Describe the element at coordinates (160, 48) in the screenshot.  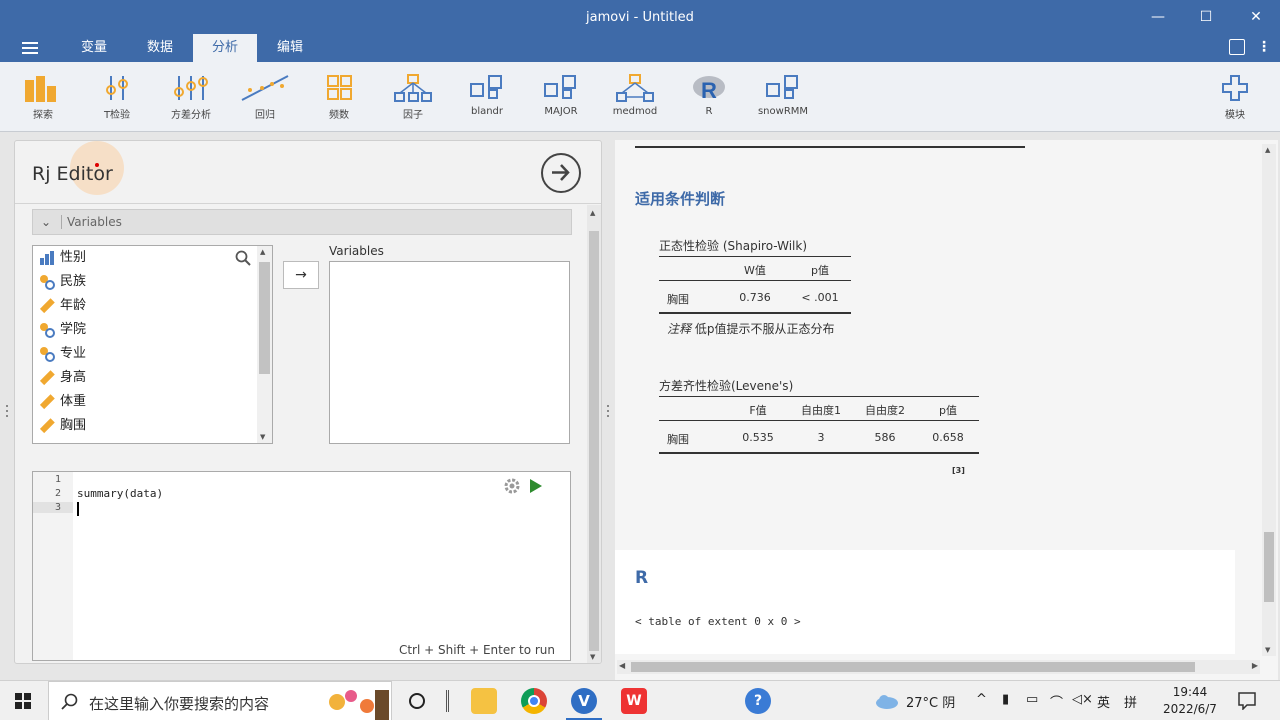
I see `tab-data: 数据` at that location.